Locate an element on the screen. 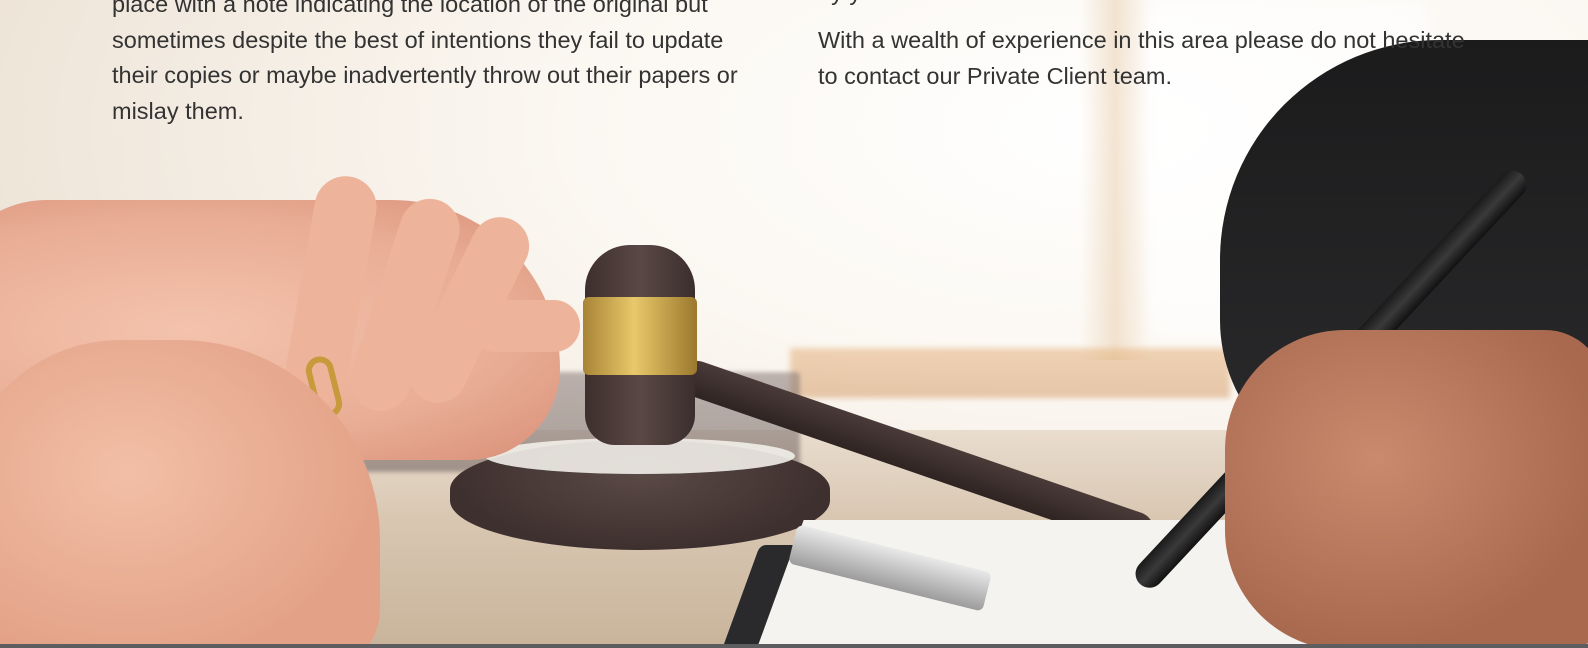  right-partial-line: by y is located at coordinates (1148, 5).